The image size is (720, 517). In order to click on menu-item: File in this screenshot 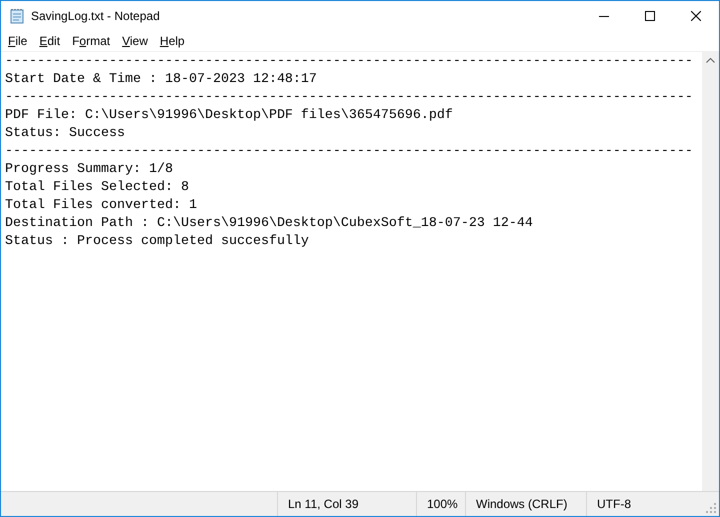, I will do `click(18, 41)`.